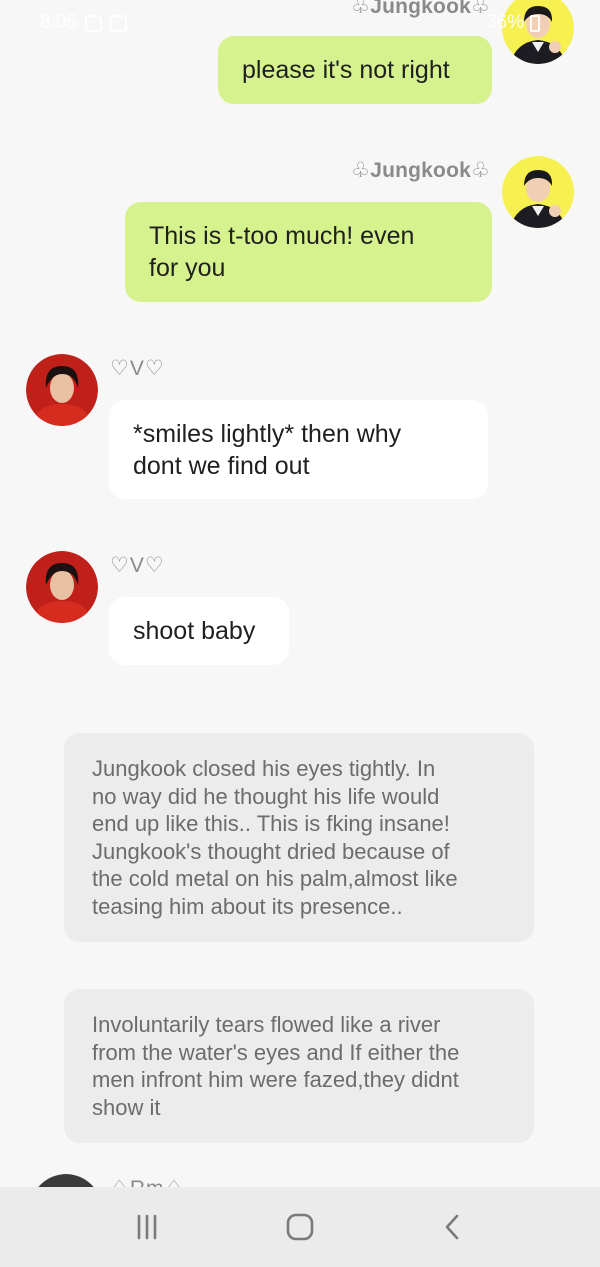 The height and width of the screenshot is (1267, 600). I want to click on back-icon, so click(453, 1227).